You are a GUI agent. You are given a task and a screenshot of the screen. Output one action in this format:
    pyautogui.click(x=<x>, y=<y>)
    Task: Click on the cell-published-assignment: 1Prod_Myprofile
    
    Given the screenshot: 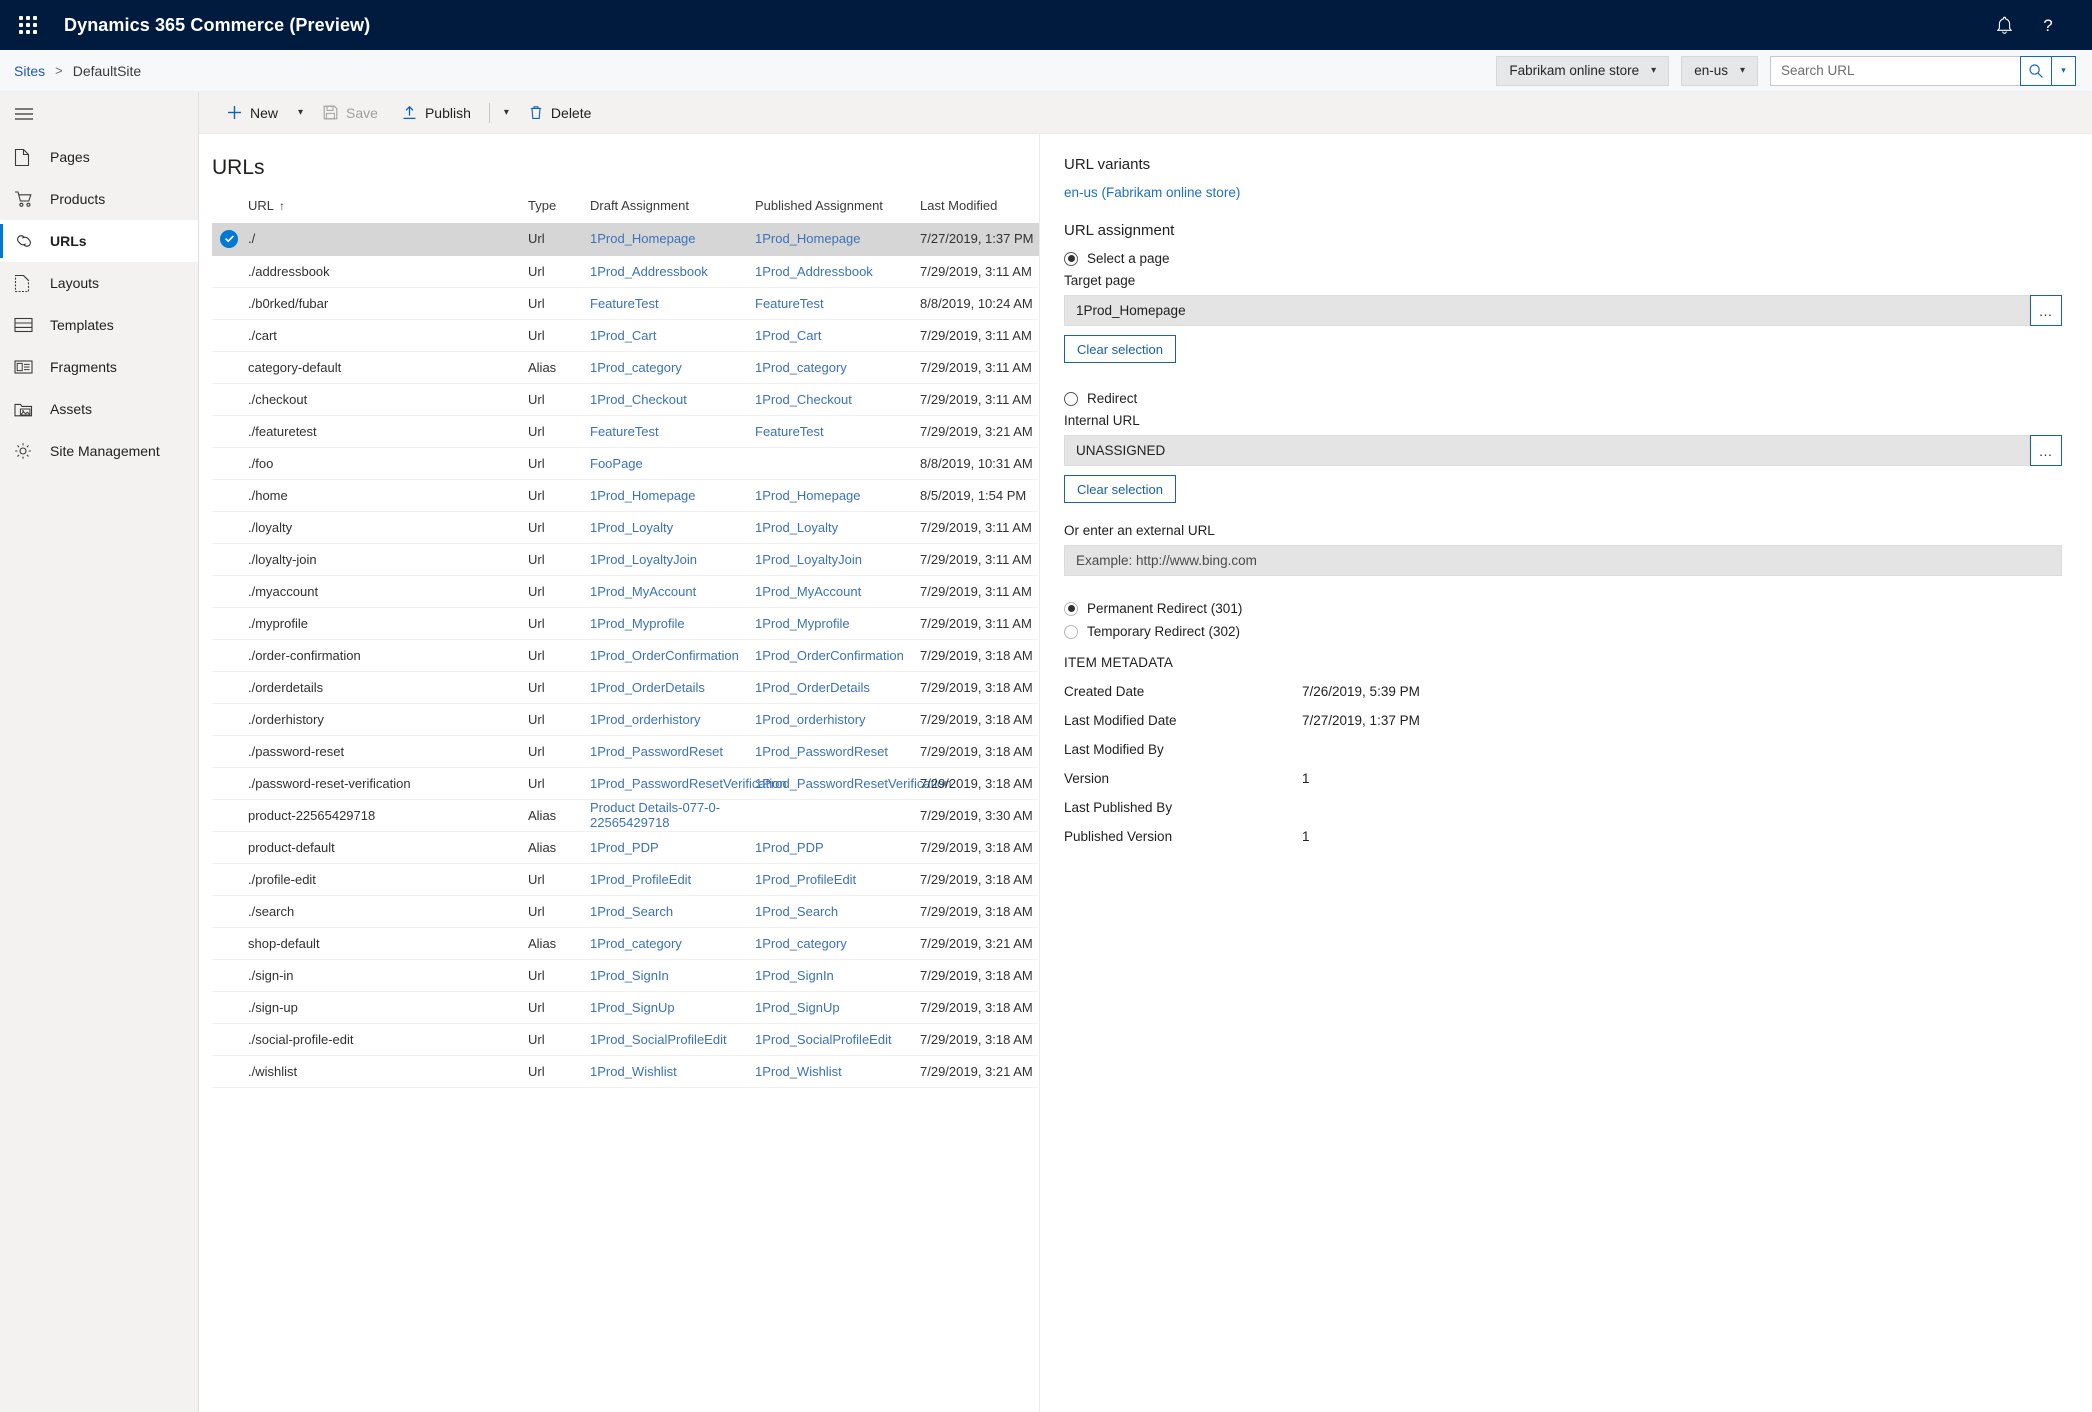 What is the action you would take?
    pyautogui.click(x=837, y=623)
    